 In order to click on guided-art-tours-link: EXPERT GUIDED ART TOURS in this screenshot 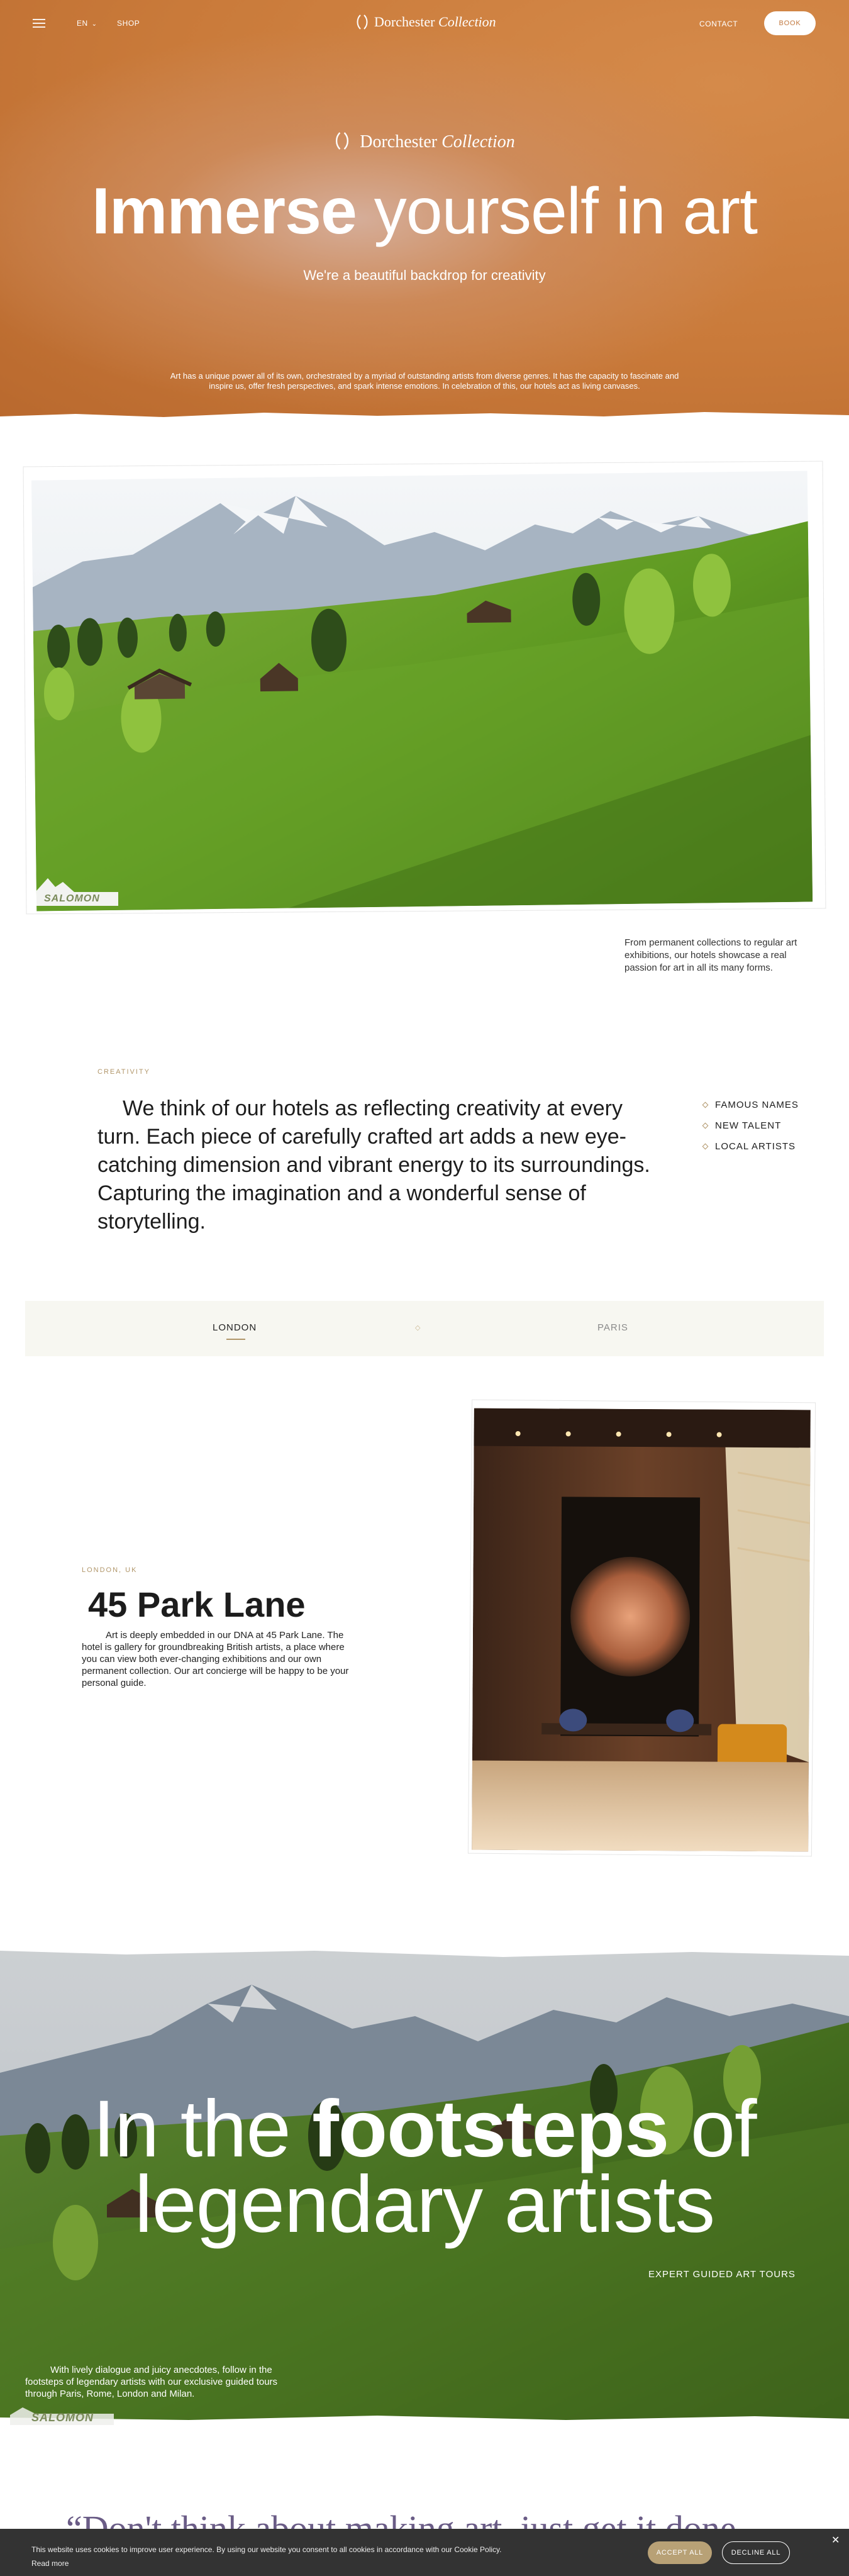, I will do `click(722, 2274)`.